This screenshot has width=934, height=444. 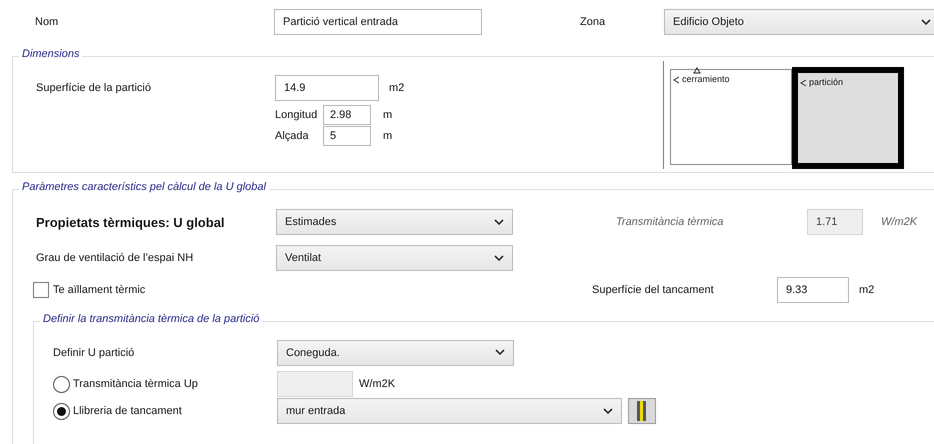 What do you see at coordinates (94, 352) in the screenshot?
I see `field-label: Definir U partició` at bounding box center [94, 352].